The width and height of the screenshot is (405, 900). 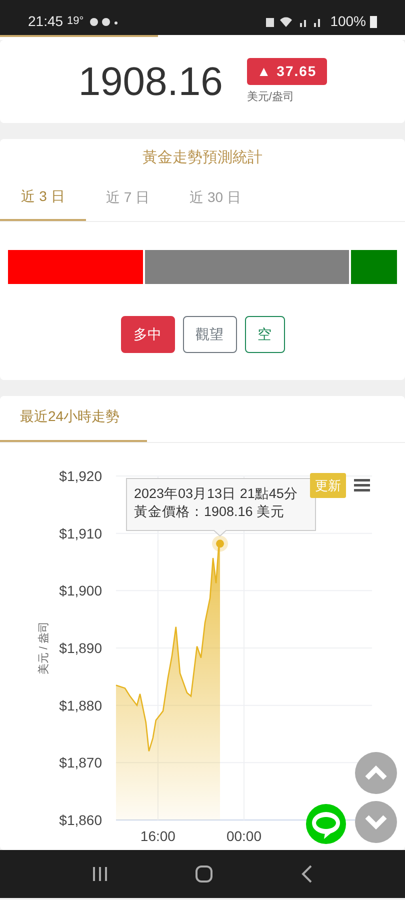 I want to click on vote-button: 空, so click(x=264, y=334).